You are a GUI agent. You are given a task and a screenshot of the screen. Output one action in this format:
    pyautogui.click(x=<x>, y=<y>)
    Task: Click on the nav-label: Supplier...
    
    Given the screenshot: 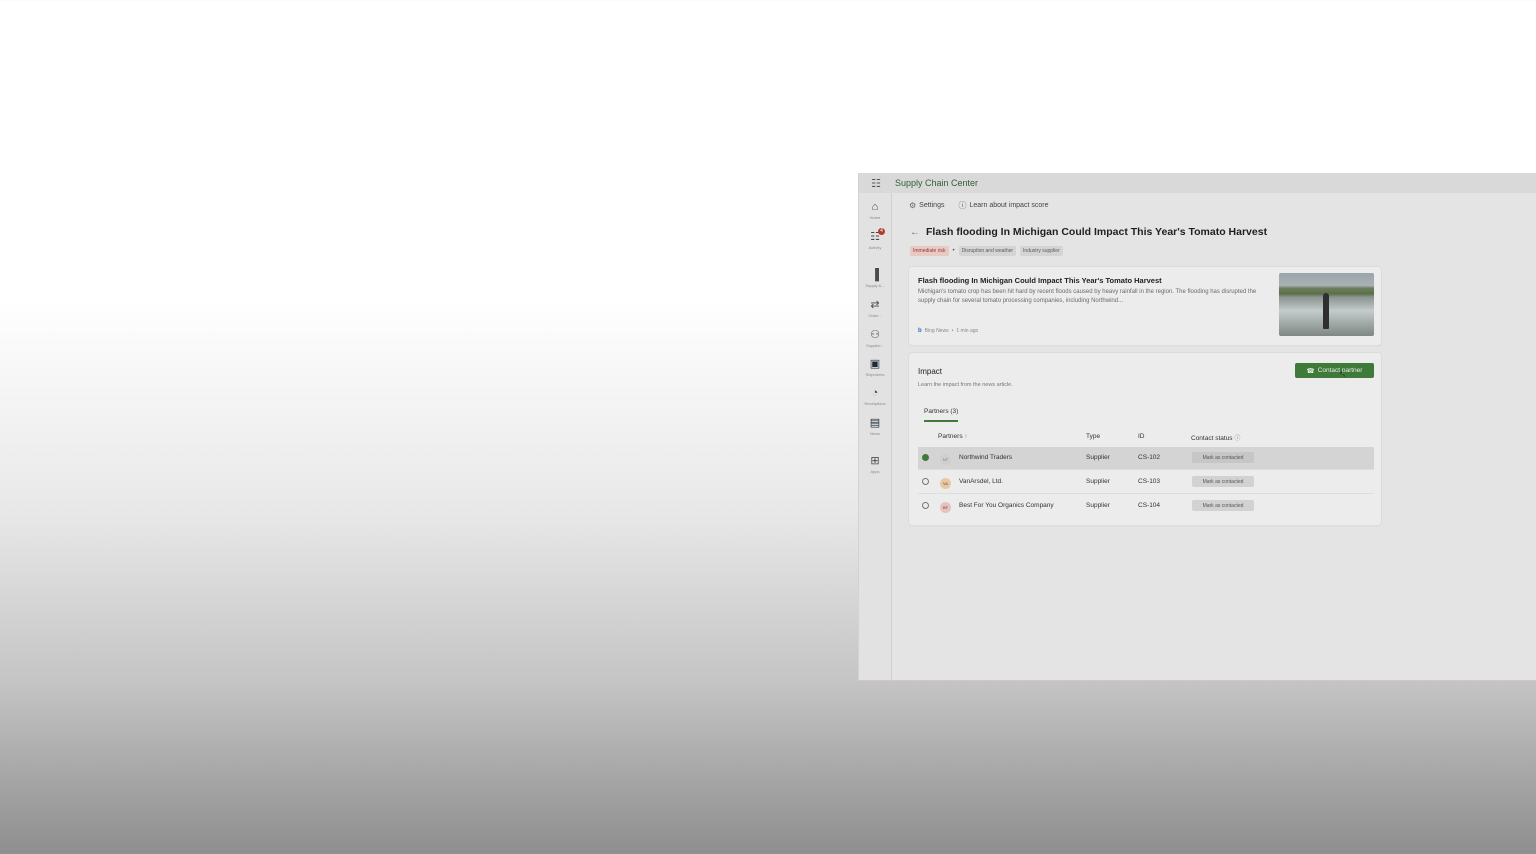 What is the action you would take?
    pyautogui.click(x=875, y=345)
    